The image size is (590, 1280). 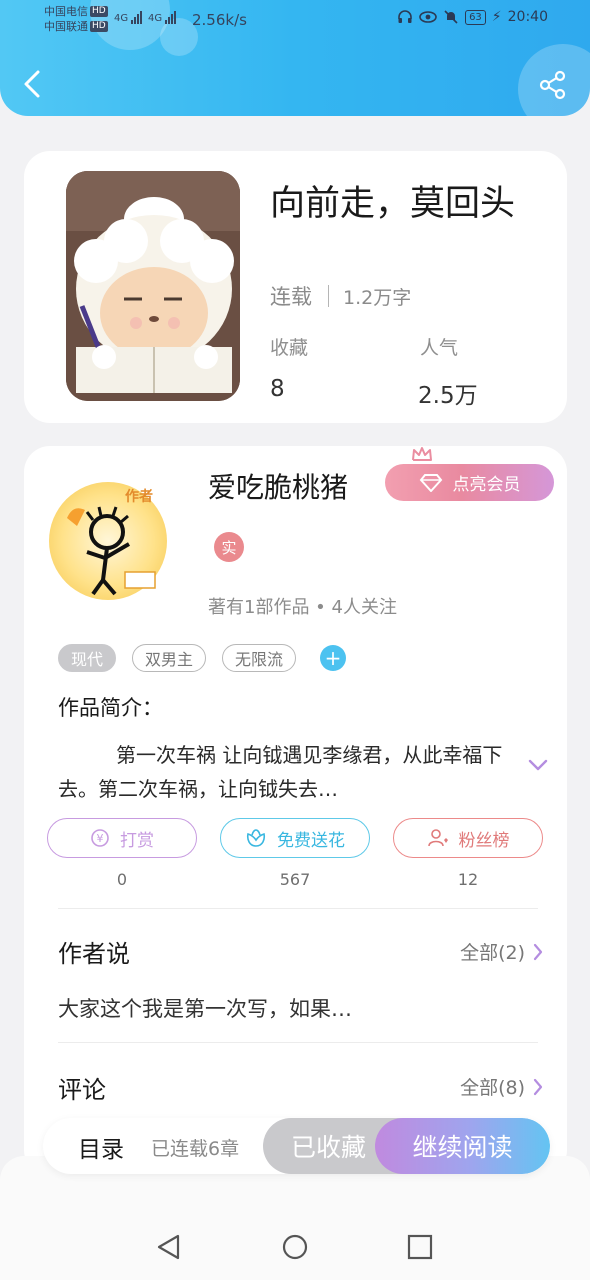 I want to click on book-title: 向前走，莫回头, so click(x=393, y=204).